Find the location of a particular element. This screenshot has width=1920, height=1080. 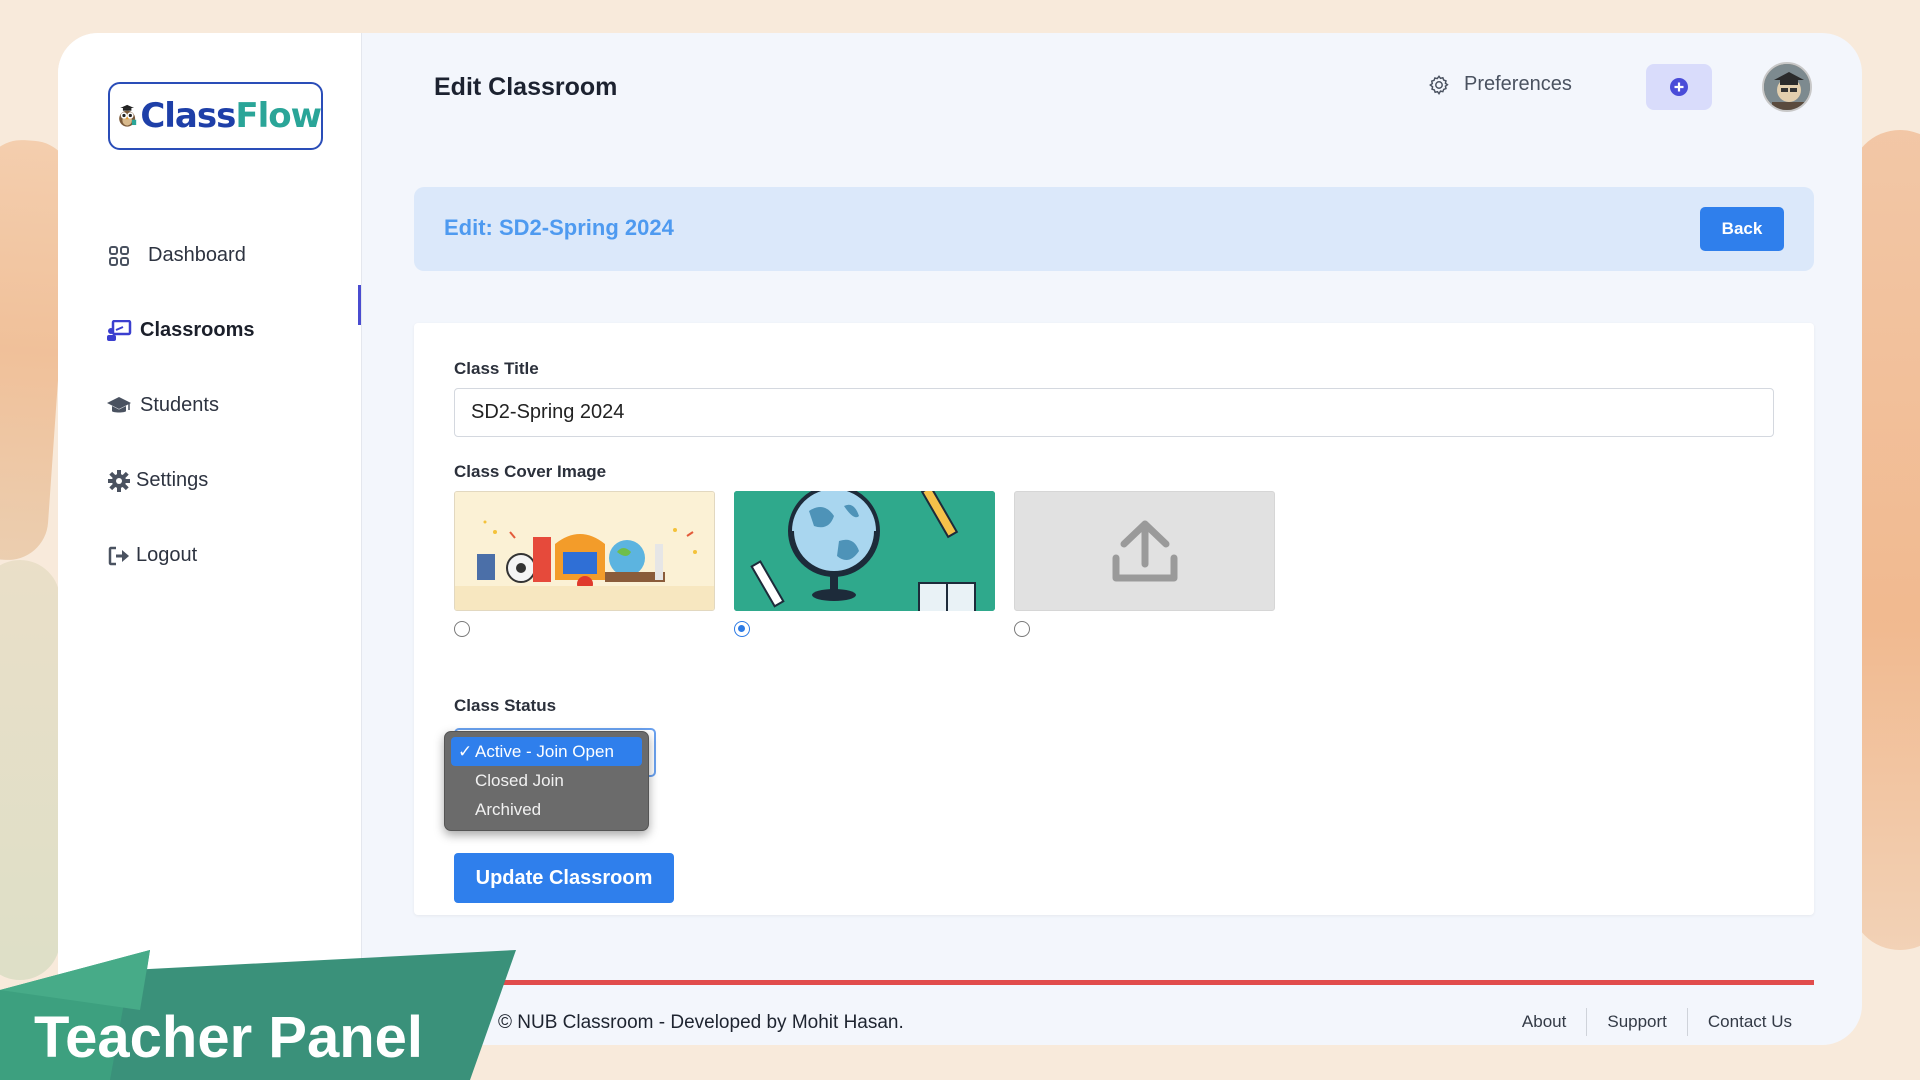

sidebar-item-dashboard: Dashboard is located at coordinates (236, 255).